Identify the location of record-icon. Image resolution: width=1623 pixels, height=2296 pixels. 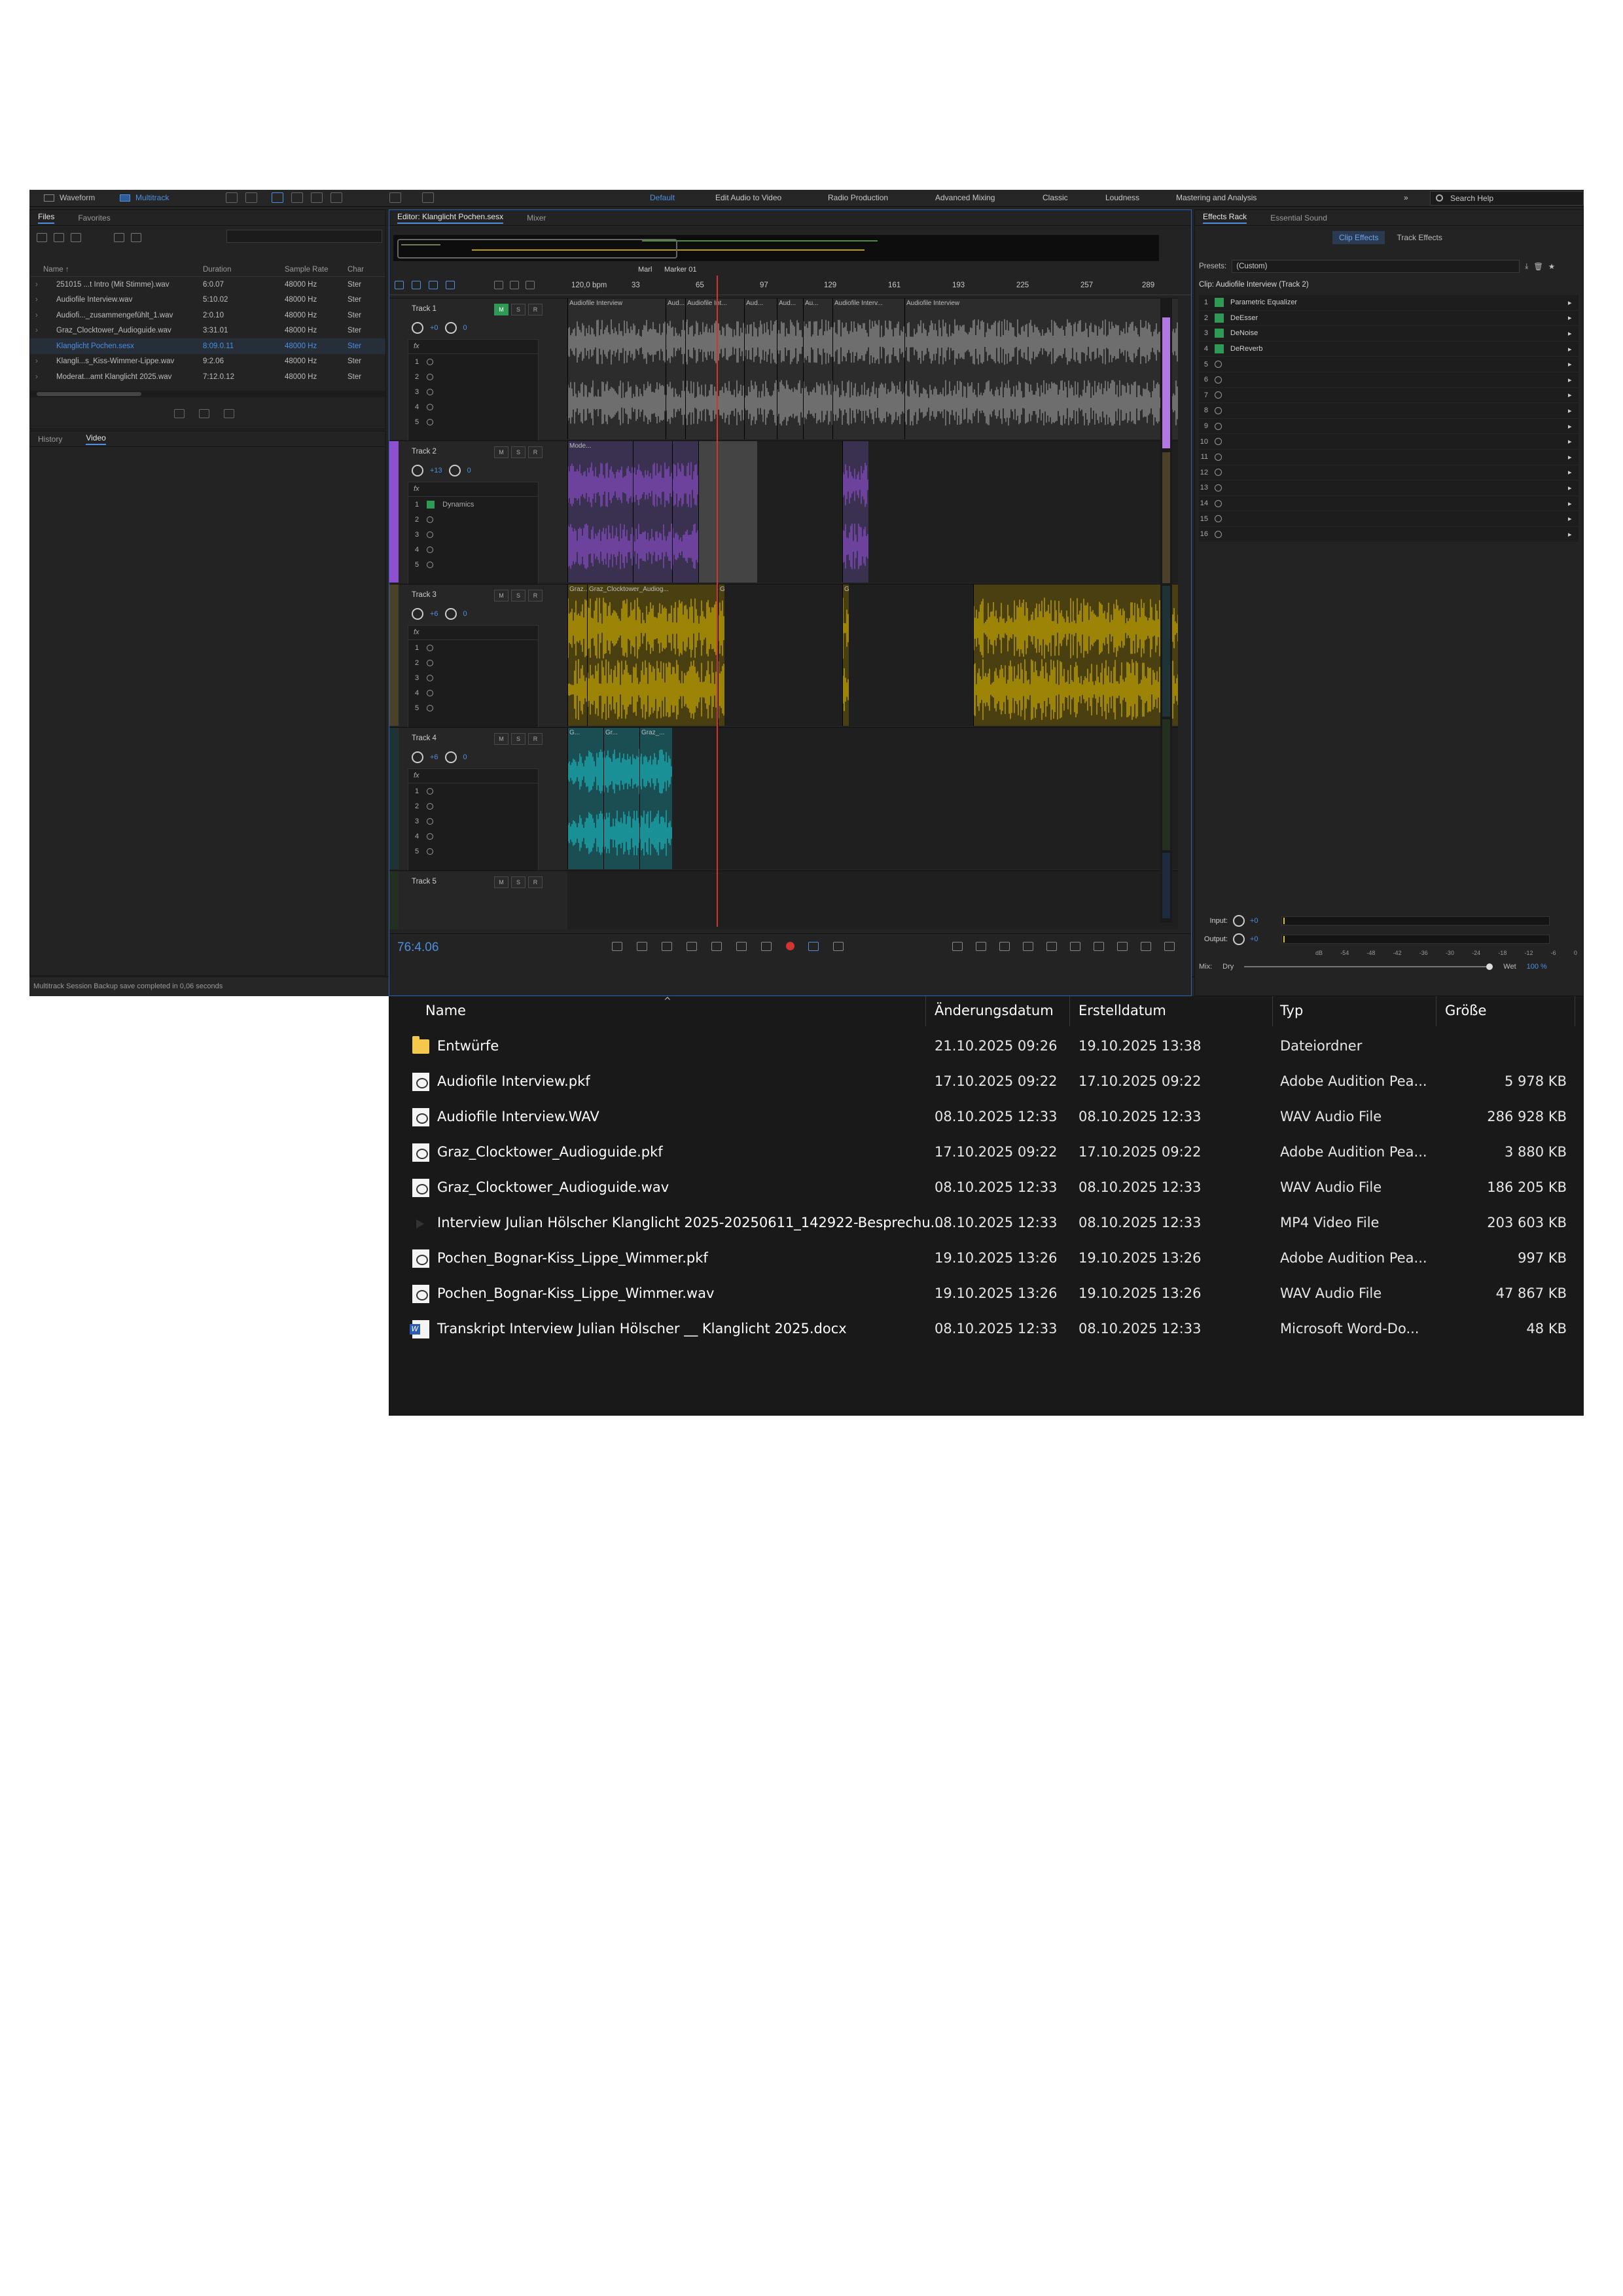
(790, 946).